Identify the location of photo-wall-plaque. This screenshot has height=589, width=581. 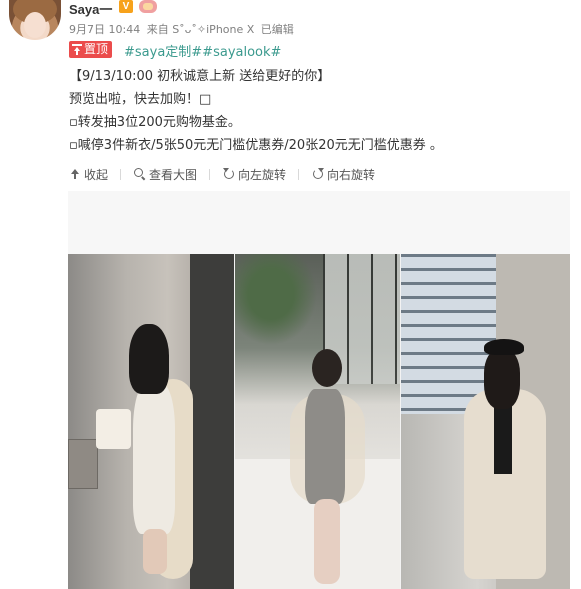
(83, 464).